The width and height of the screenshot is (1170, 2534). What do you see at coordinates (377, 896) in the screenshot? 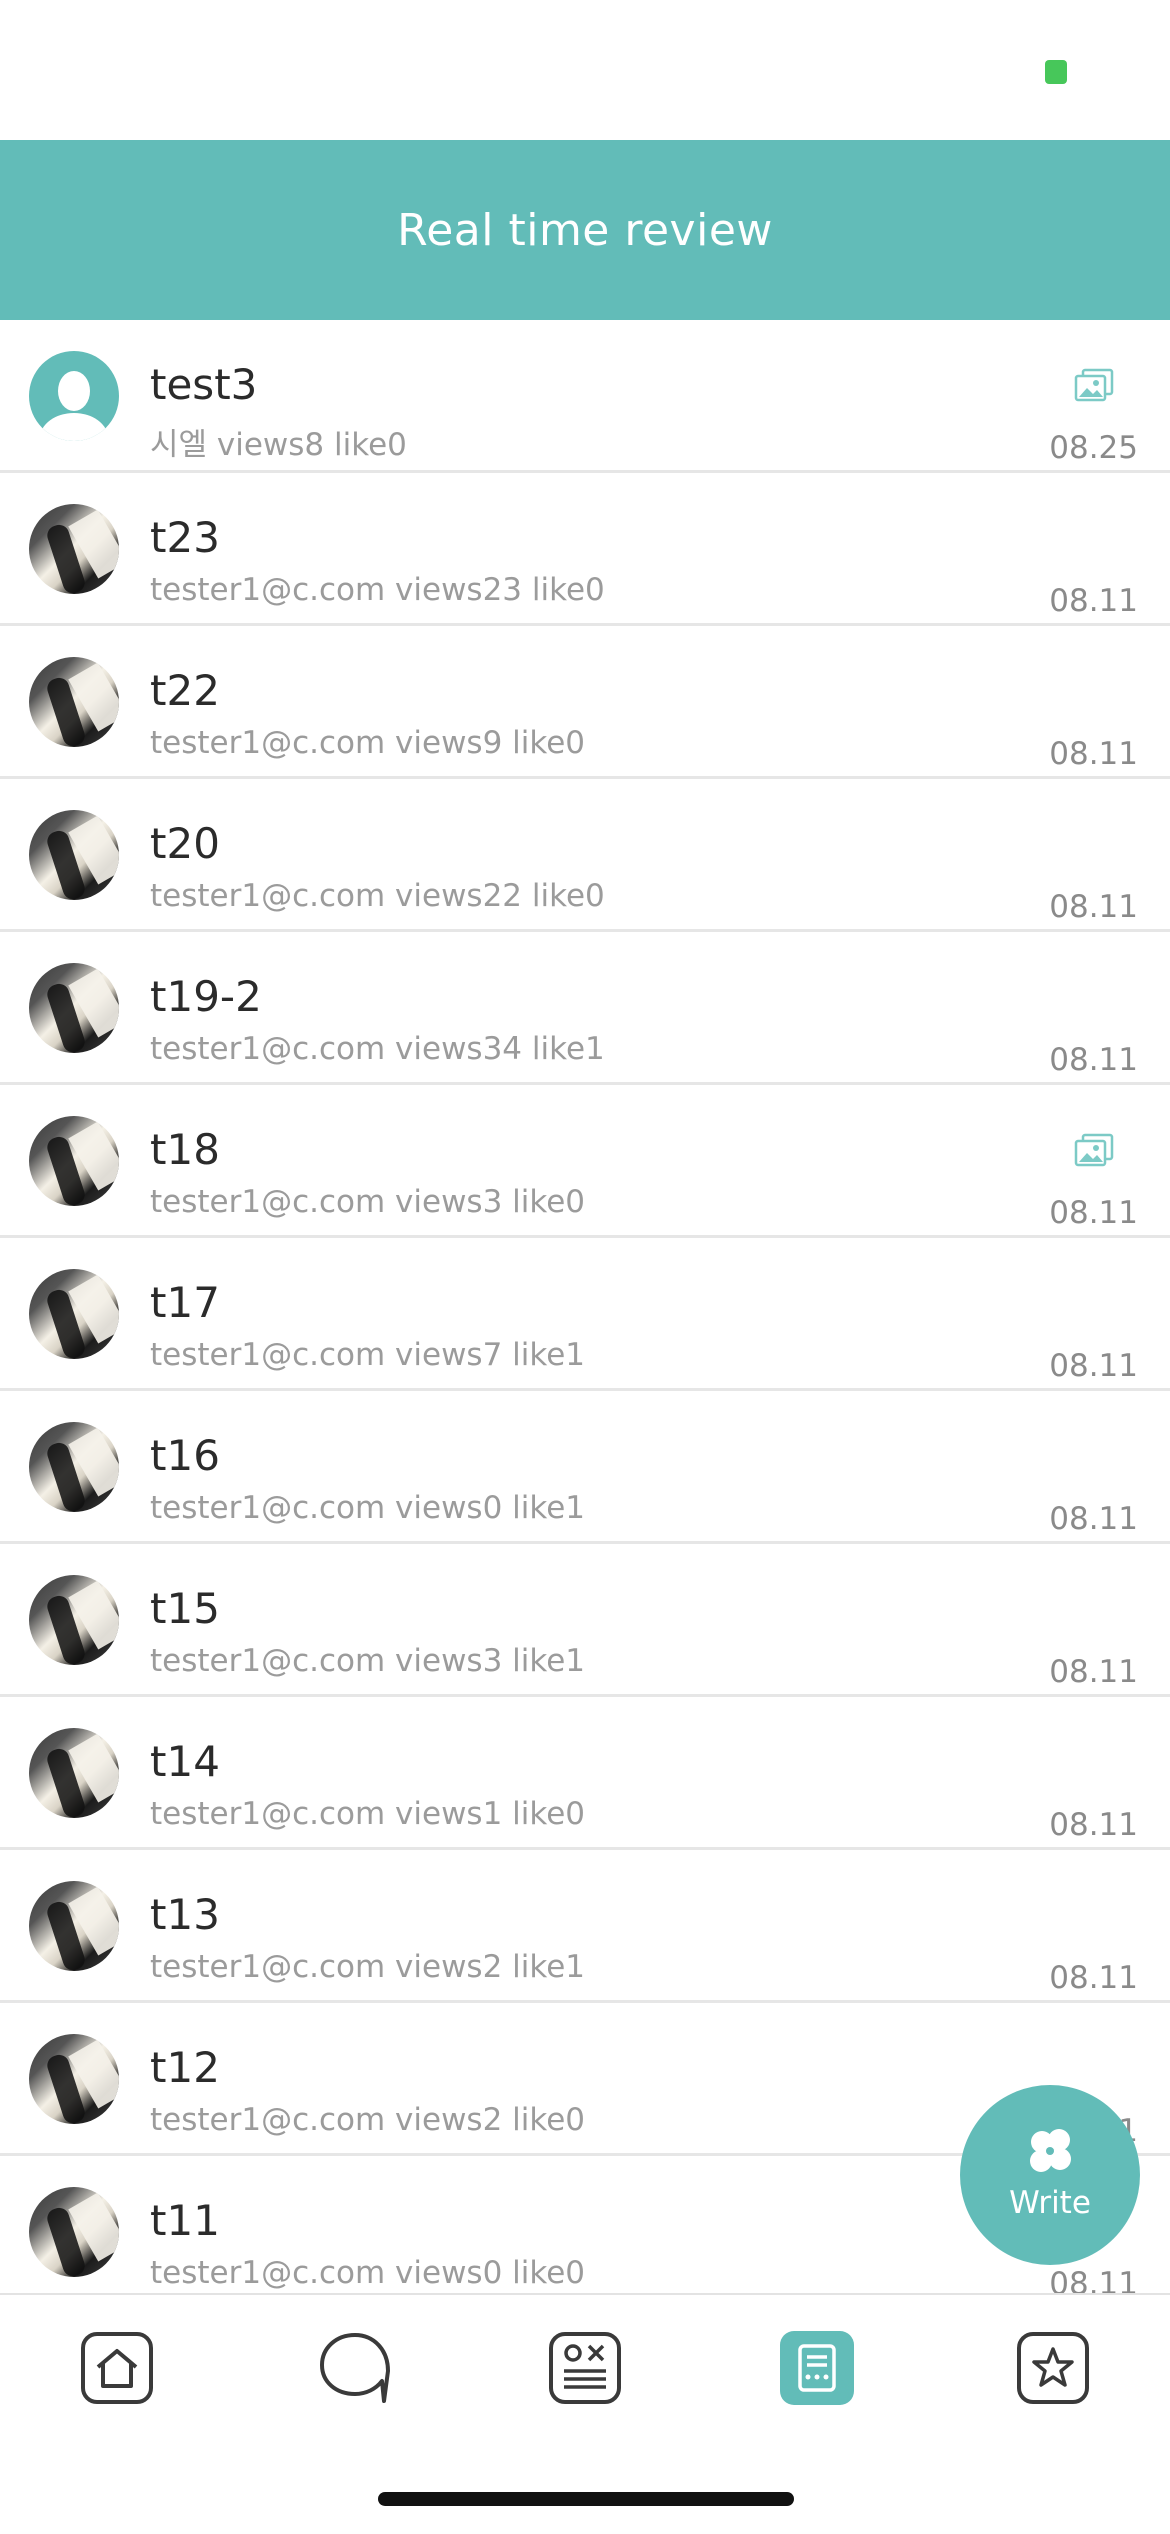
I see `review-meta: tester1@c.com views22 like0` at bounding box center [377, 896].